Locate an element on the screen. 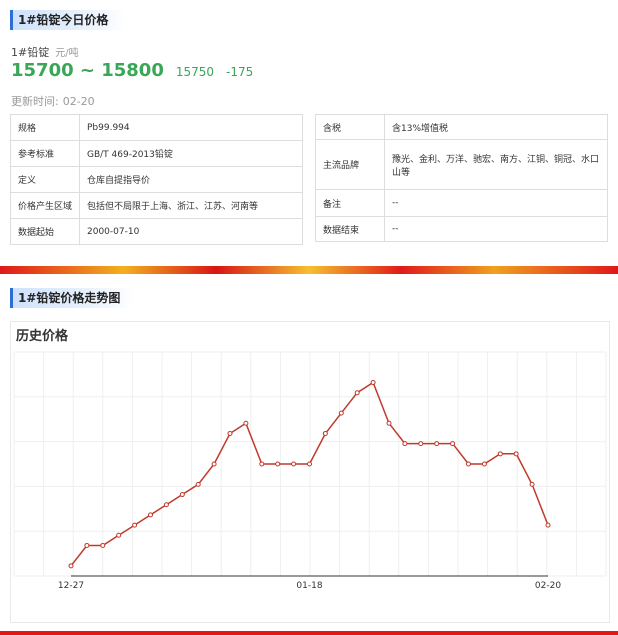  table-row: 参考标准 GB/T 469-2013铅锭 is located at coordinates (156, 153).